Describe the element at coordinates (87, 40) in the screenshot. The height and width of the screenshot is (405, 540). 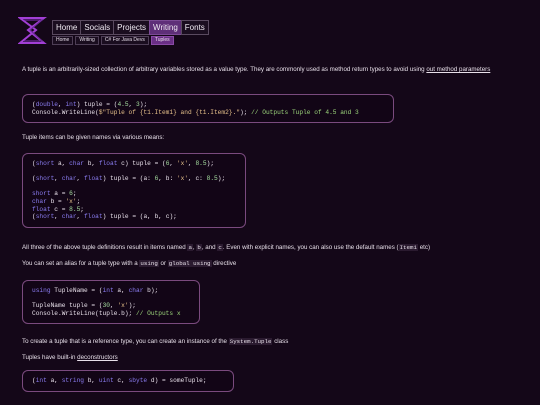
I see `breadcrumb-writing: Writing` at that location.